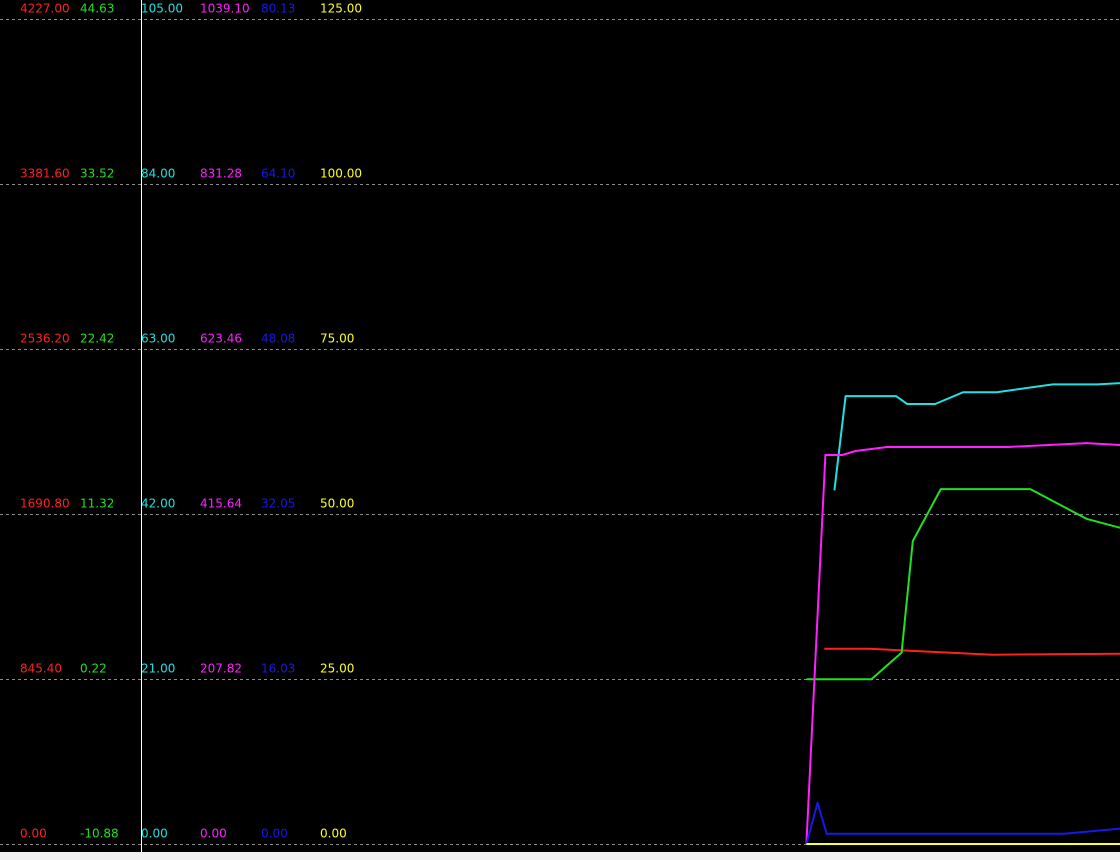  I want to click on axis-red-tick-1: 3381.60, so click(45, 174).